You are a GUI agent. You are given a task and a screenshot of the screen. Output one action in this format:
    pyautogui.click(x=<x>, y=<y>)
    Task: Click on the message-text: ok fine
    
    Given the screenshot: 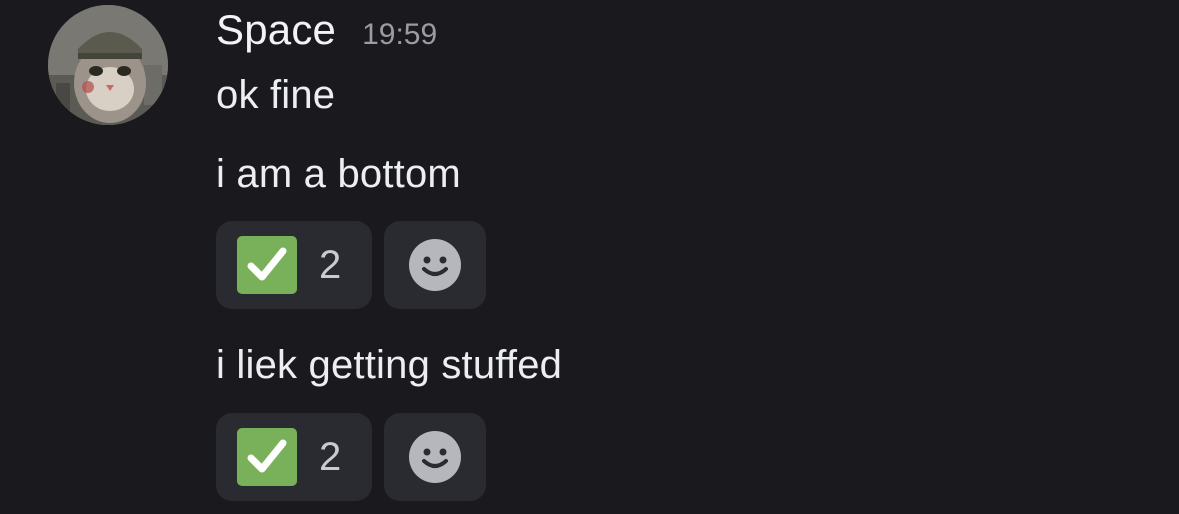 What is the action you would take?
    pyautogui.click(x=276, y=95)
    